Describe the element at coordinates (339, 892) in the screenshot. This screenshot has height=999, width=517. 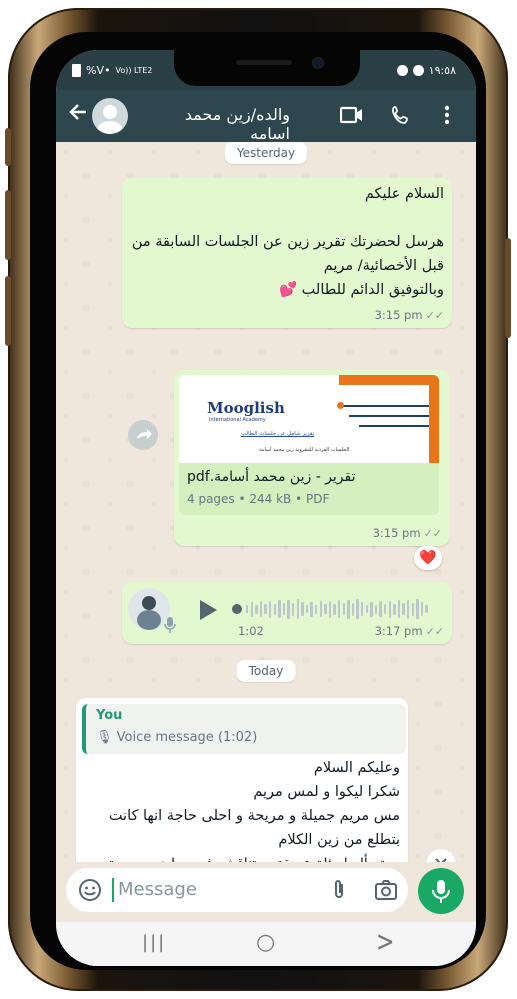
I see `paperclip-icon` at that location.